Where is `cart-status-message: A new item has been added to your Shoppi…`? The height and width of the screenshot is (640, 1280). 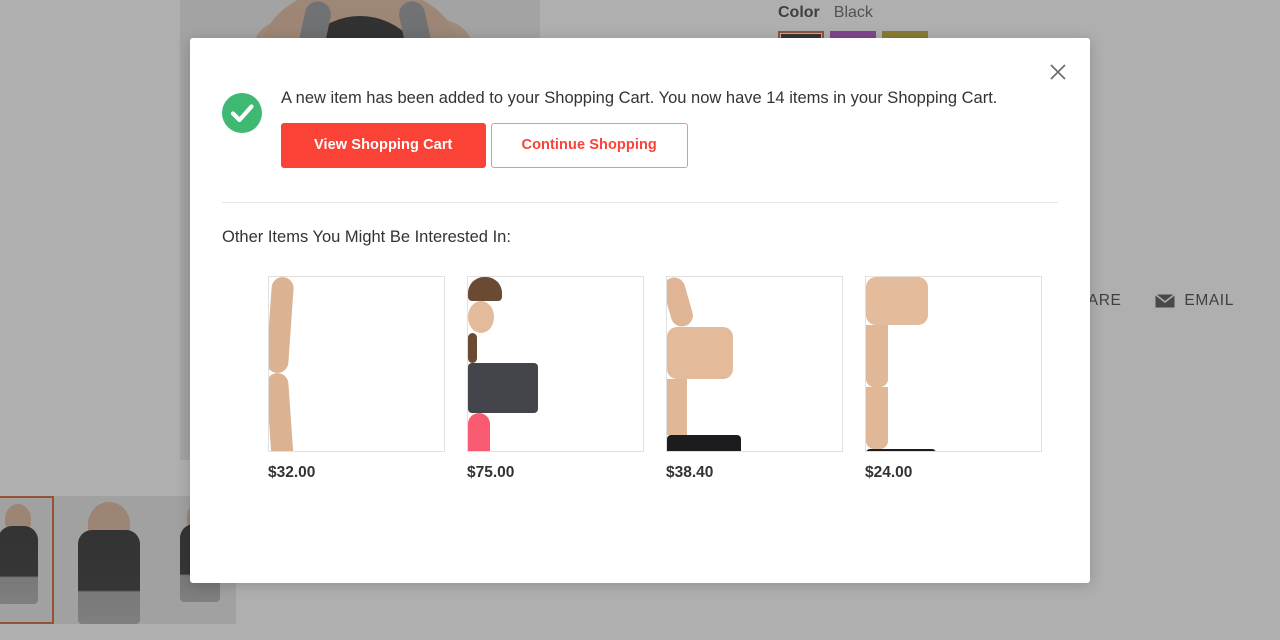 cart-status-message: A new item has been added to your Shoppi… is located at coordinates (639, 98).